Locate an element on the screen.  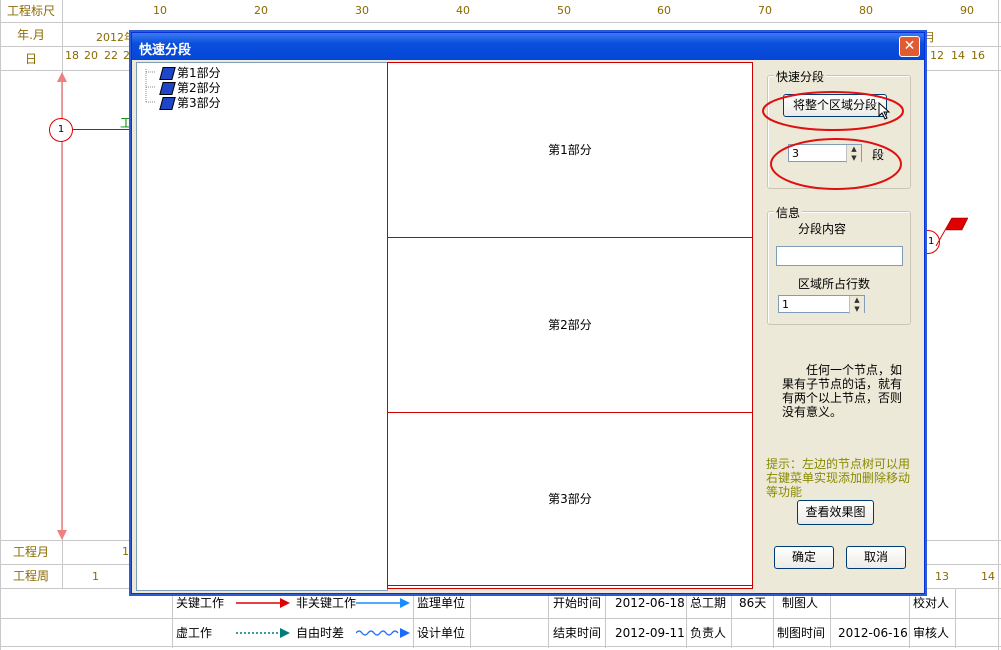
annotation-circles is located at coordinates (833, 140).